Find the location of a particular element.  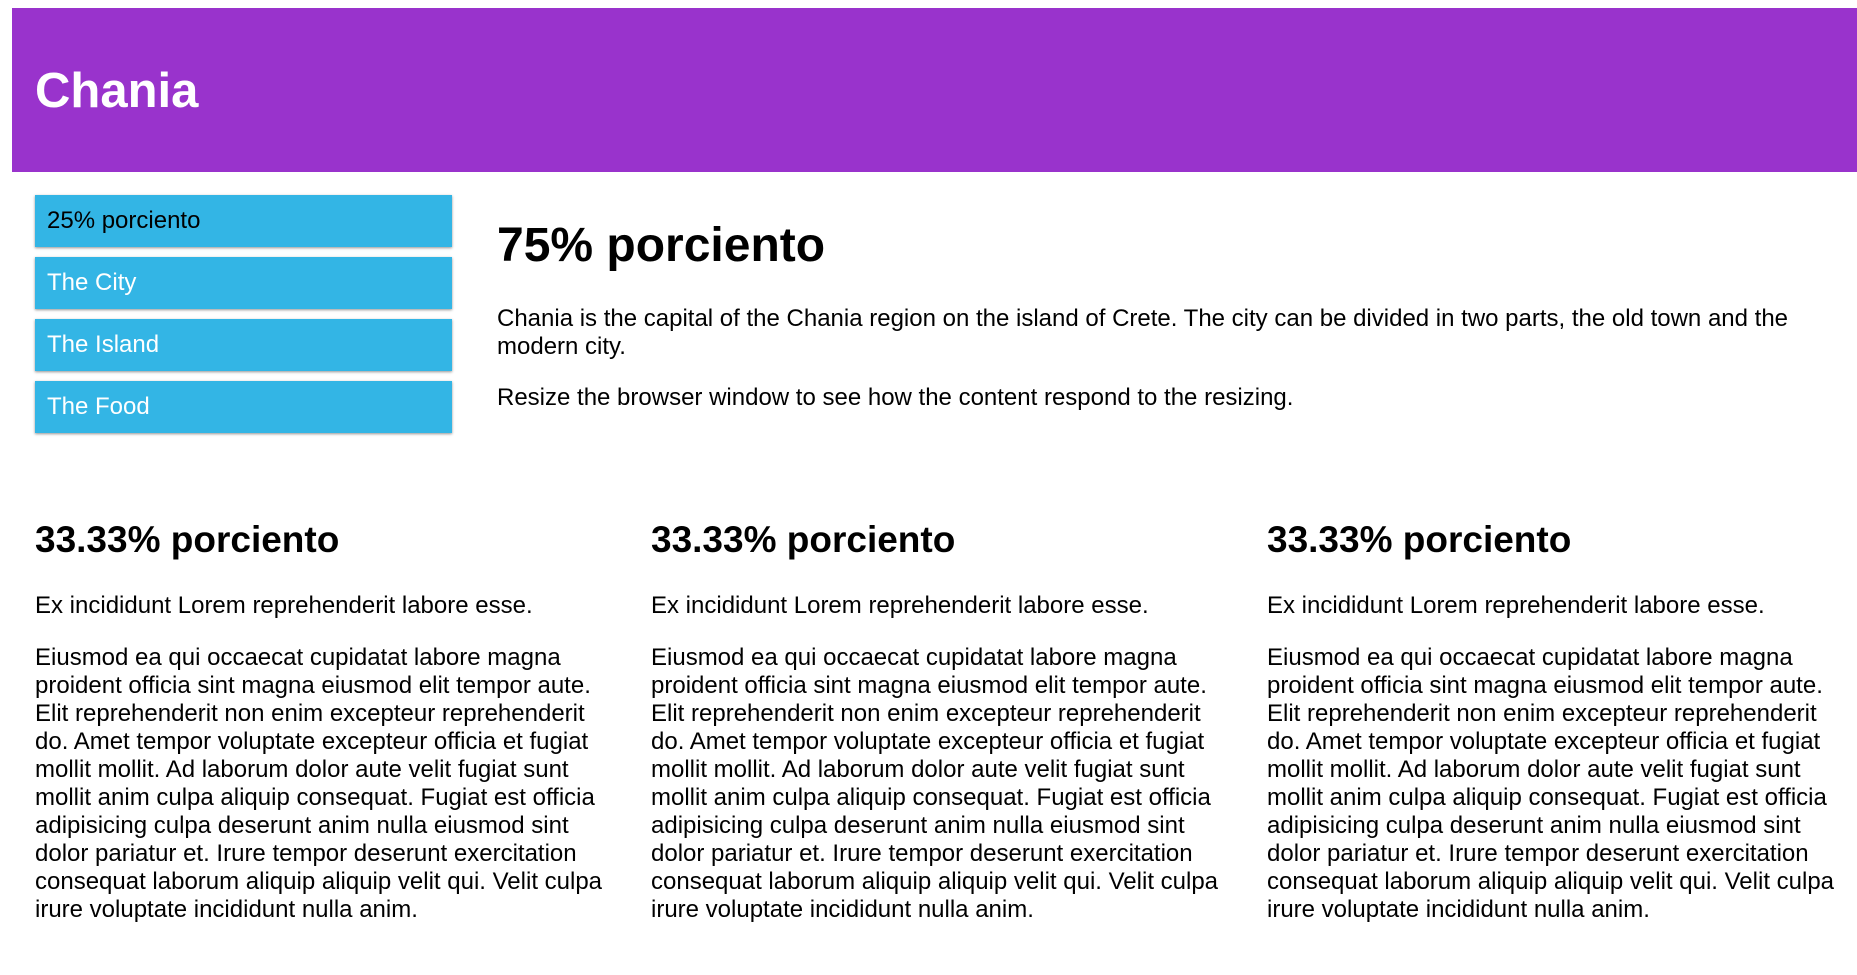

main-heading: 75% porciento is located at coordinates (661, 245).